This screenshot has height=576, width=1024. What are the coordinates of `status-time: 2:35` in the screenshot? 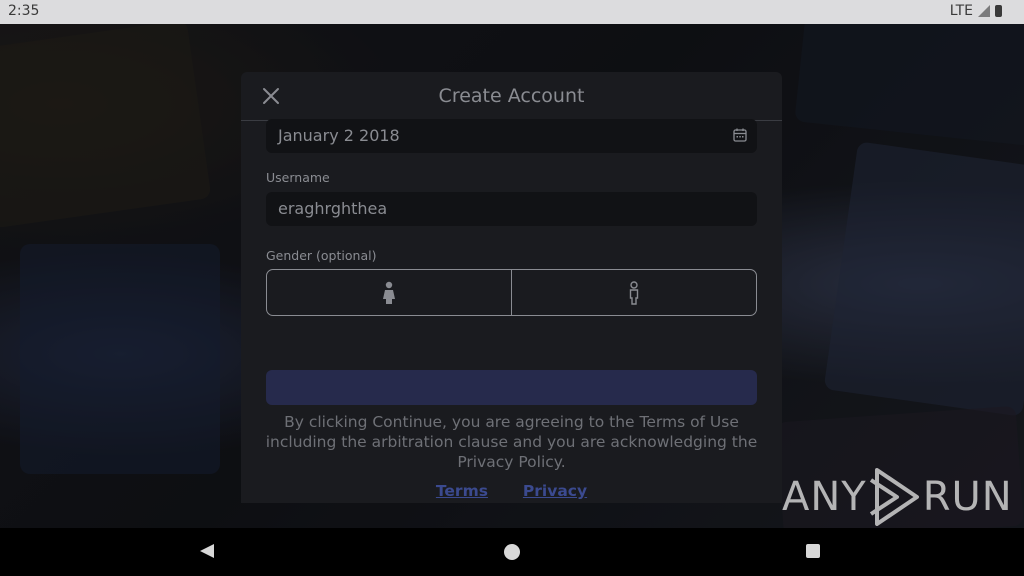 It's located at (24, 11).